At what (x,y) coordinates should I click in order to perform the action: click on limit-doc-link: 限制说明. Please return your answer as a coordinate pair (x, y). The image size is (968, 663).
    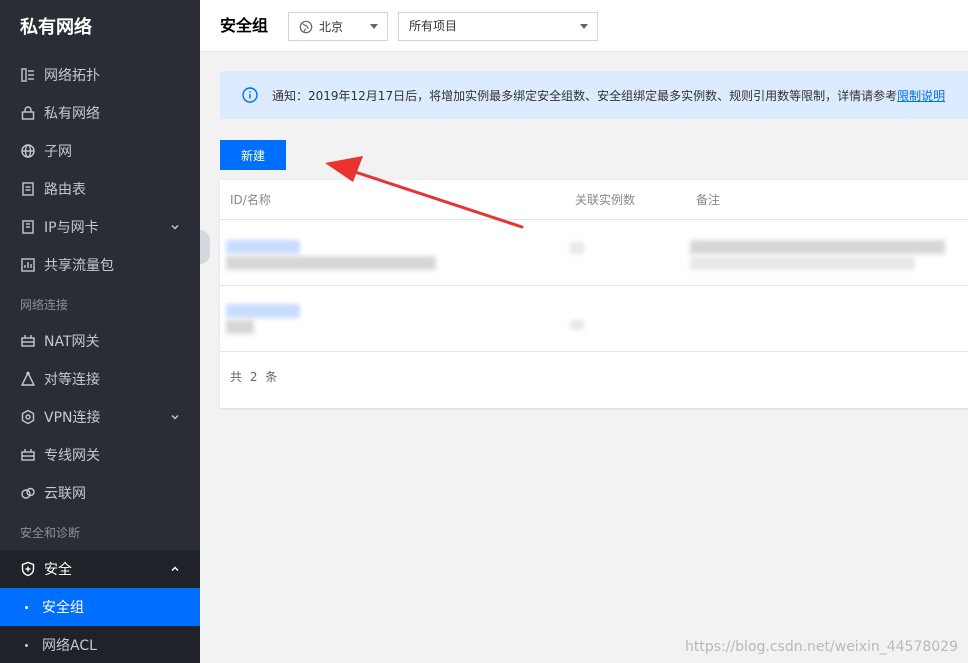
    Looking at the image, I should click on (921, 95).